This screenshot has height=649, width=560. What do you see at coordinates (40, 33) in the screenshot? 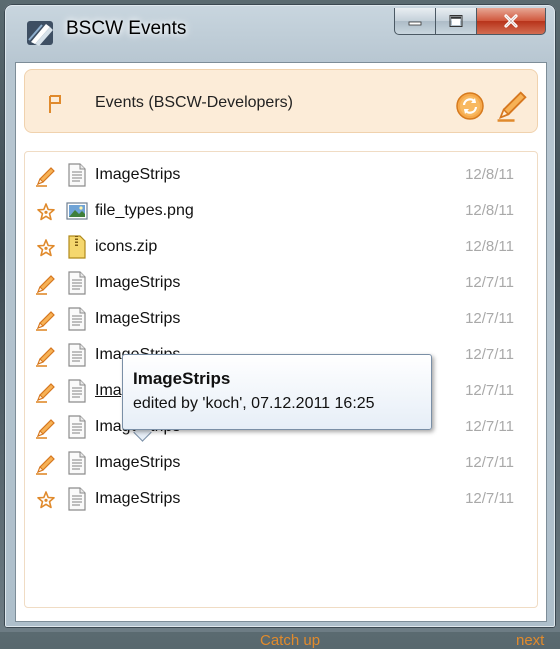
I see `bscw-logo-icon` at bounding box center [40, 33].